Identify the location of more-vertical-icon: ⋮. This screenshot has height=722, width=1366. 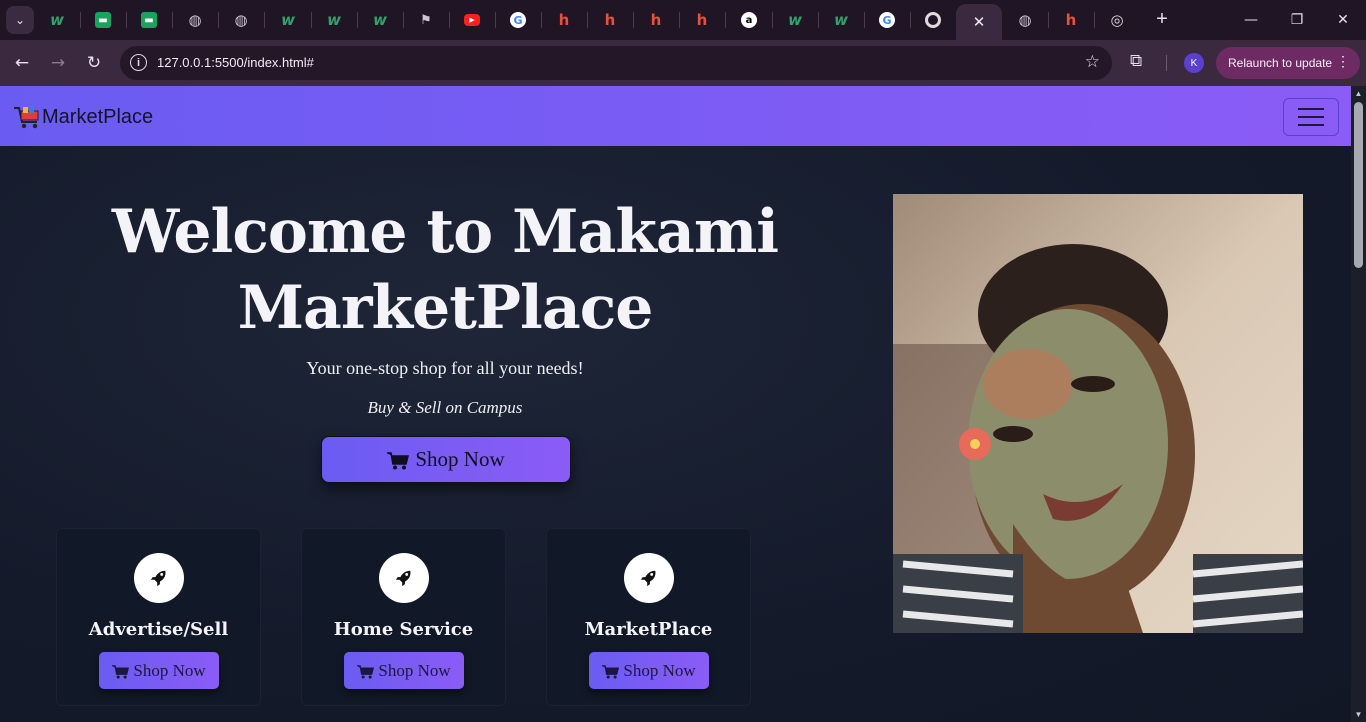
(1343, 61).